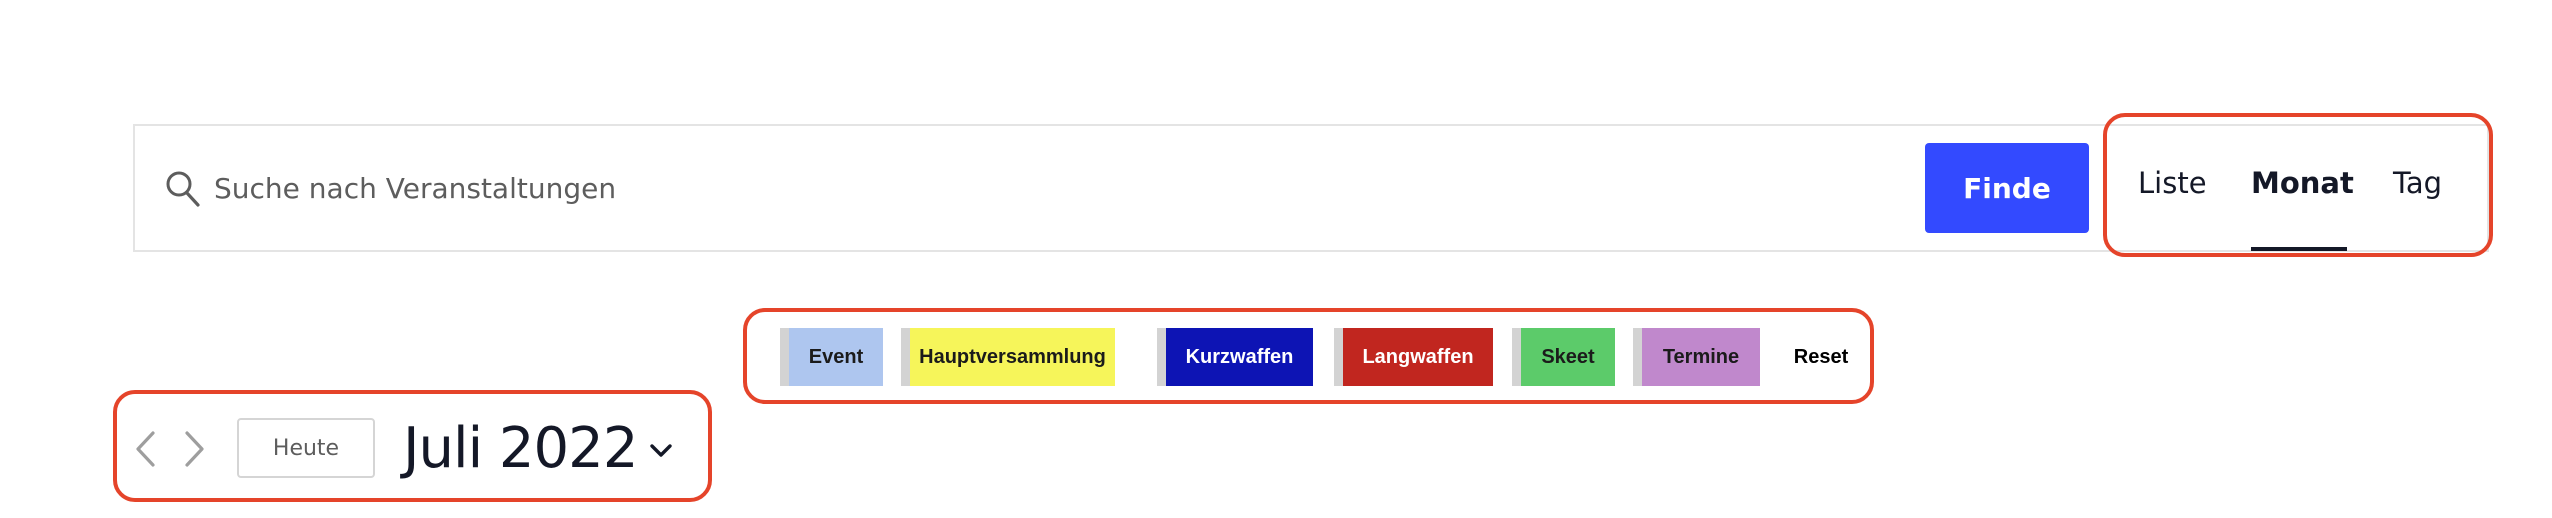  Describe the element at coordinates (1235, 357) in the screenshot. I see `filter-kurzwaffen: Kurzwaffen` at that location.